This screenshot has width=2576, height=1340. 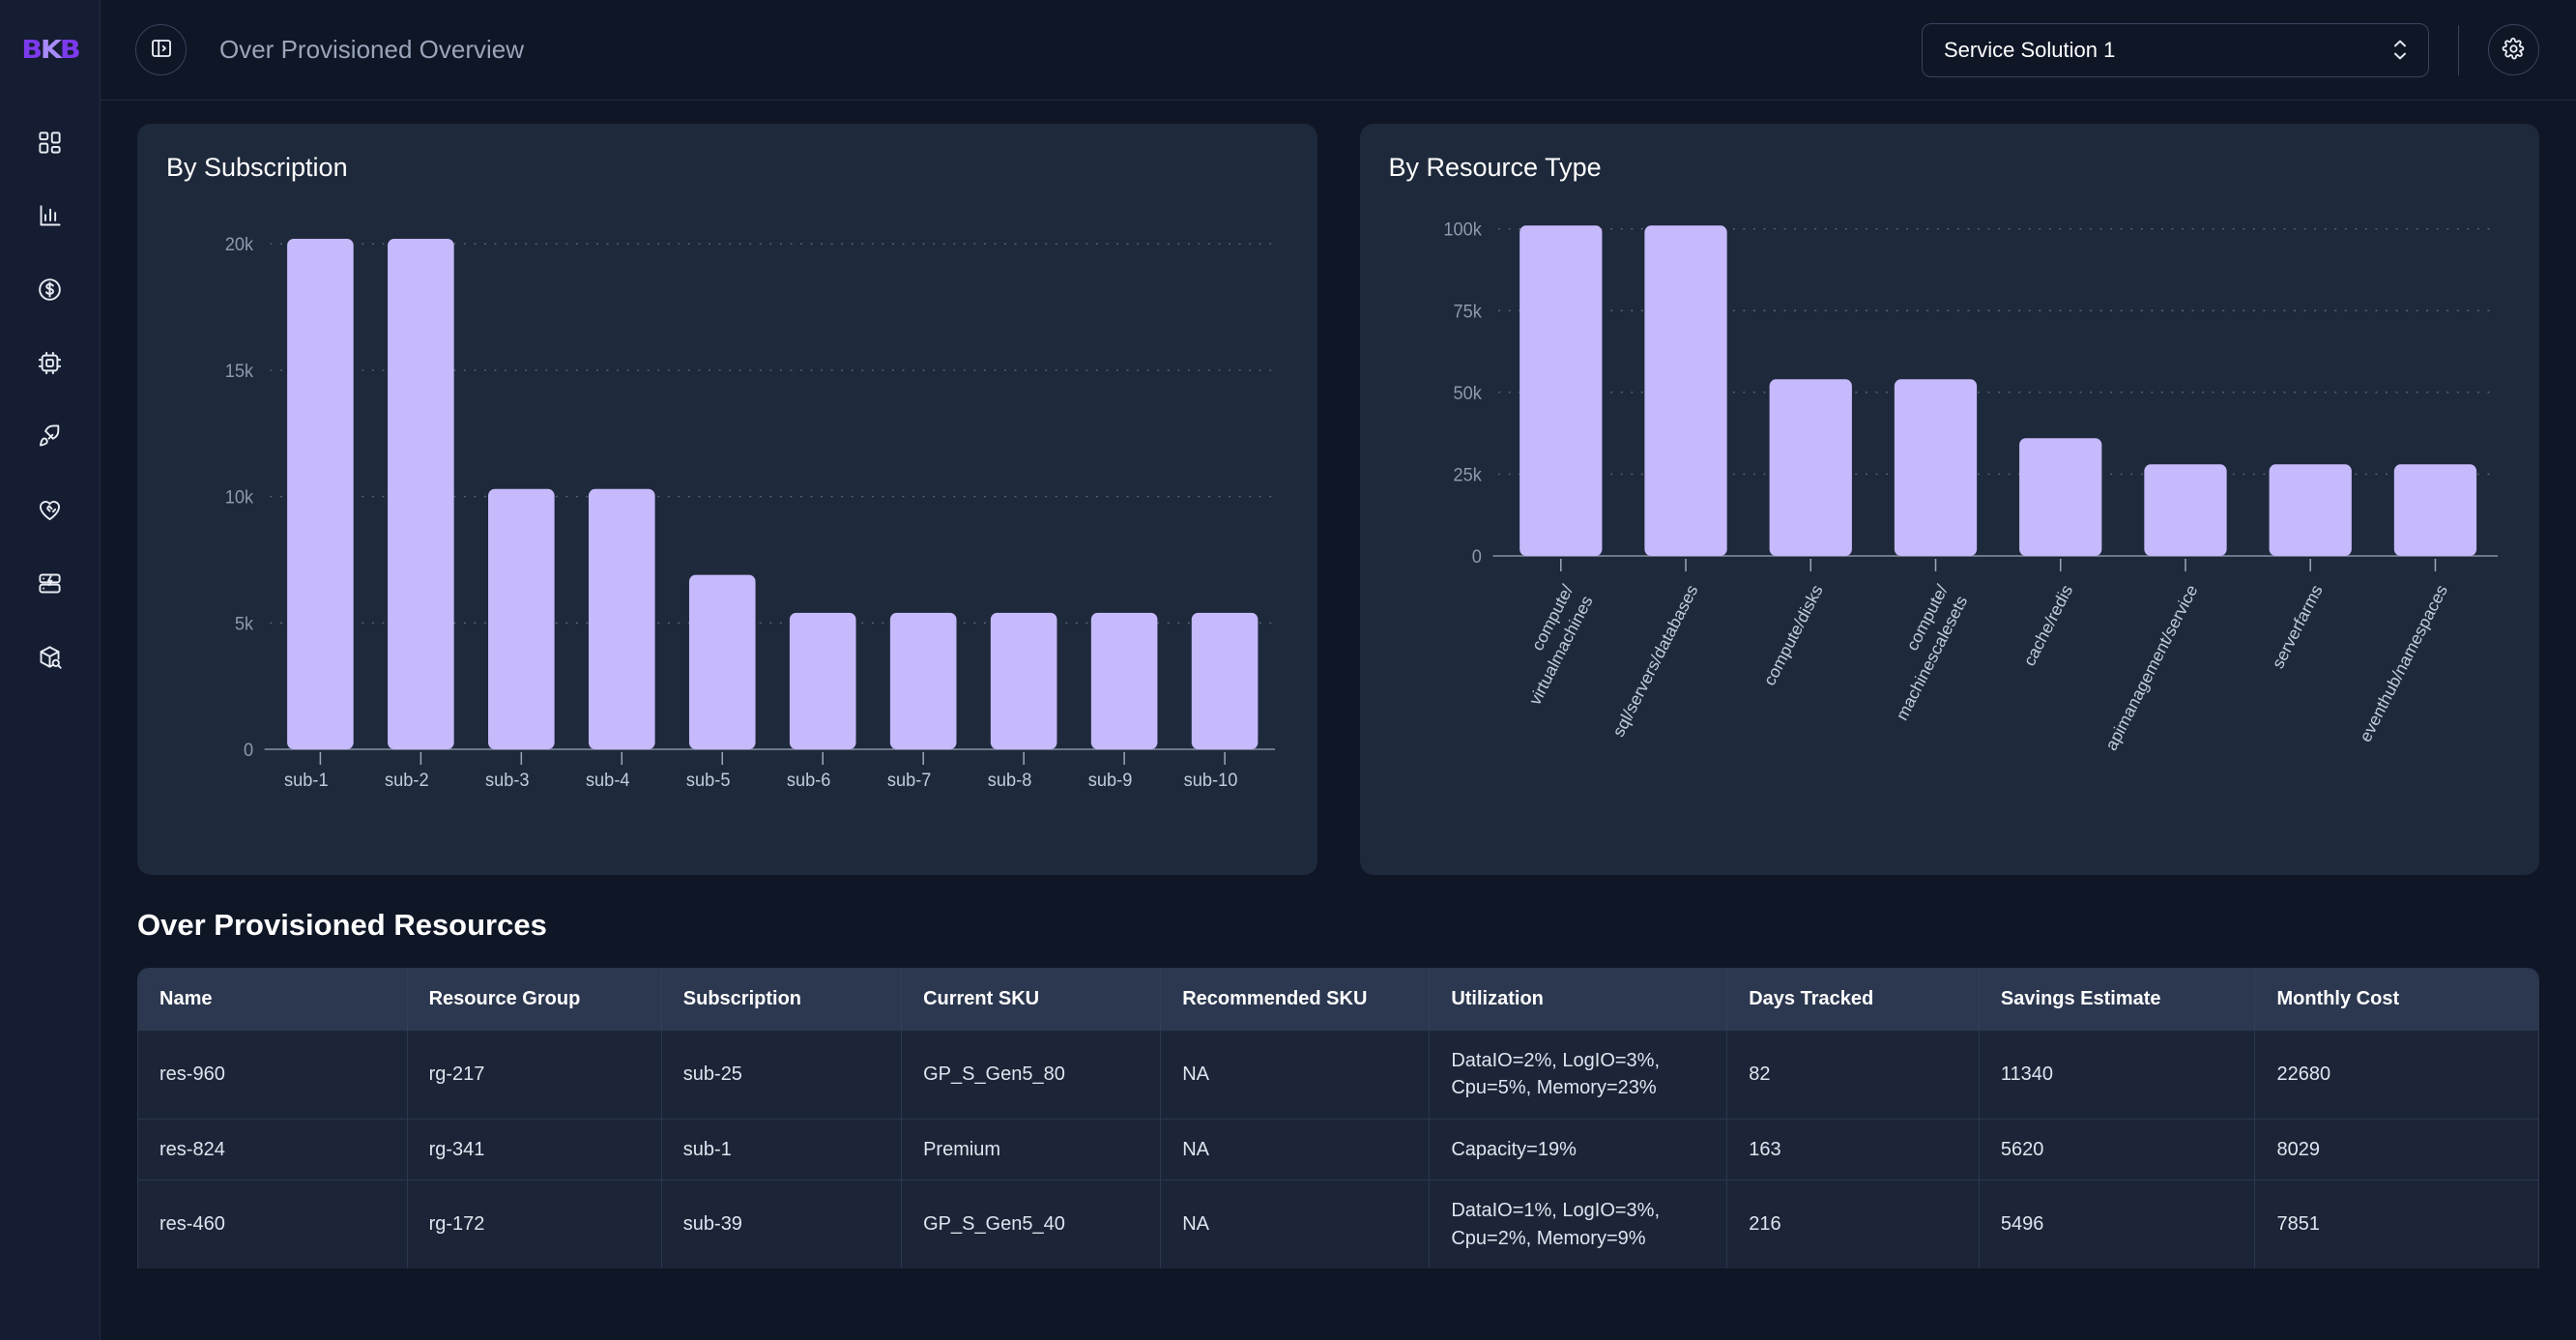 What do you see at coordinates (2175, 50) in the screenshot?
I see `solution-select: Service Solution 1` at bounding box center [2175, 50].